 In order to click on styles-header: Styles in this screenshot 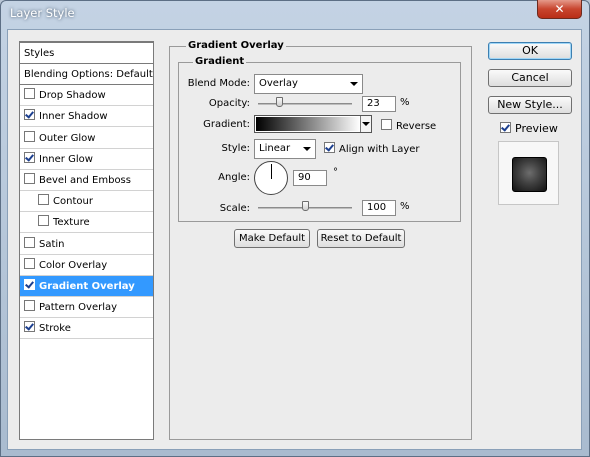, I will do `click(86, 53)`.